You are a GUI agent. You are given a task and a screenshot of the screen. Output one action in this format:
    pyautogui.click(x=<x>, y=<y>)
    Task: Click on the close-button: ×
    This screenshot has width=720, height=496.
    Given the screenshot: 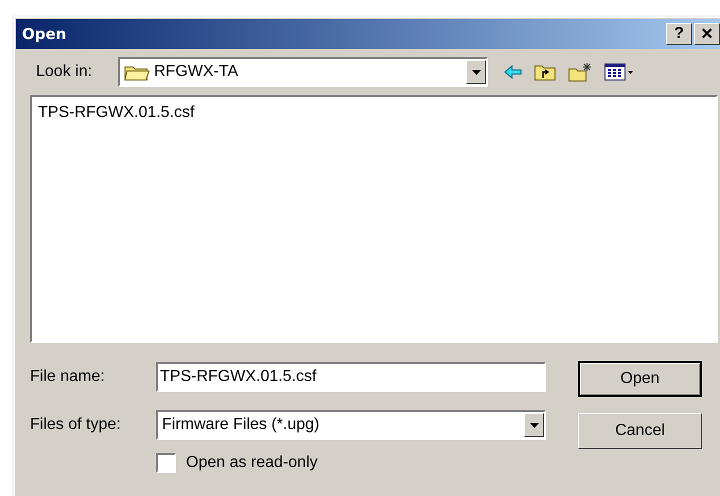 What is the action you would take?
    pyautogui.click(x=707, y=34)
    